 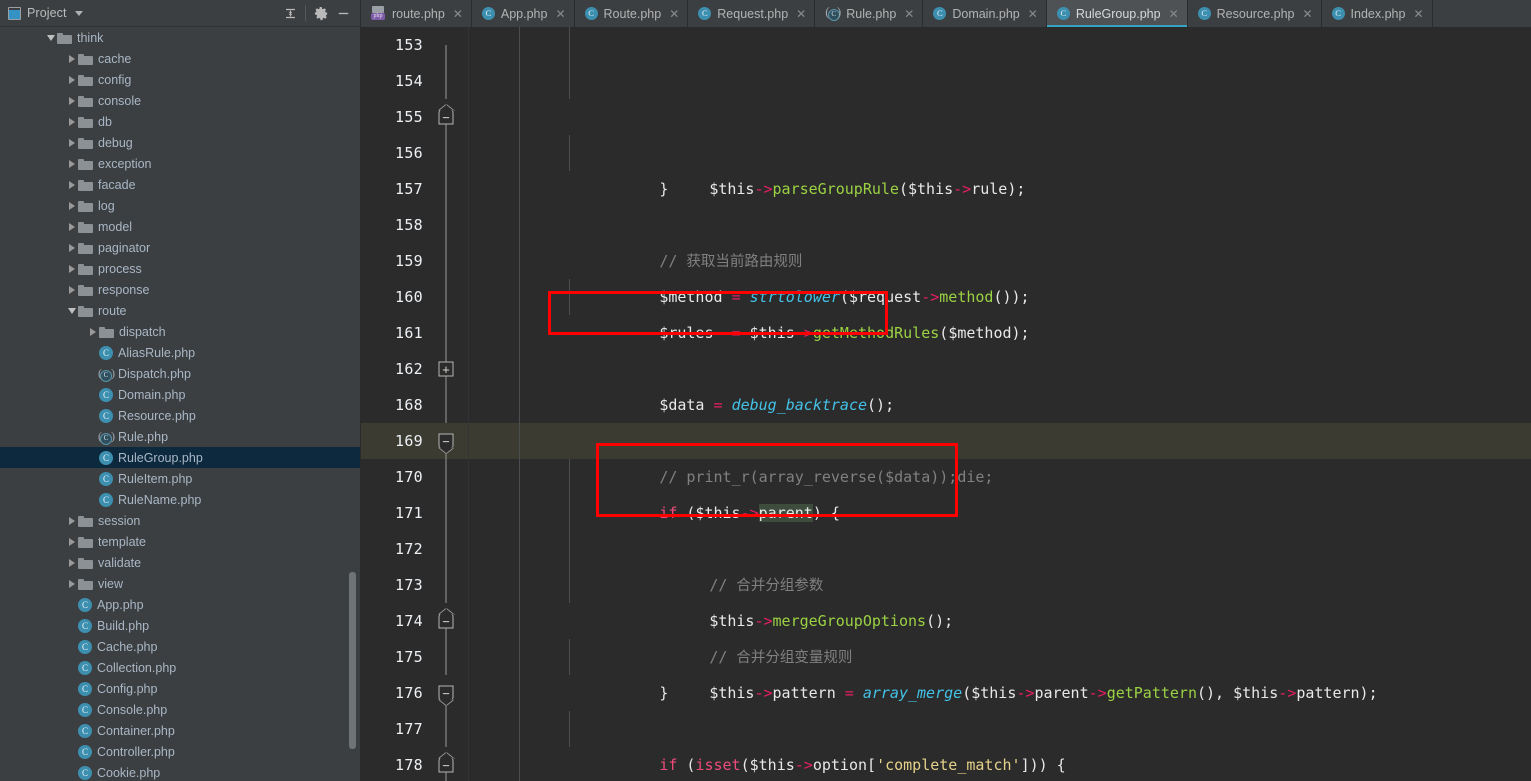 What do you see at coordinates (415, 117) in the screenshot?
I see `gutter: 155 −` at bounding box center [415, 117].